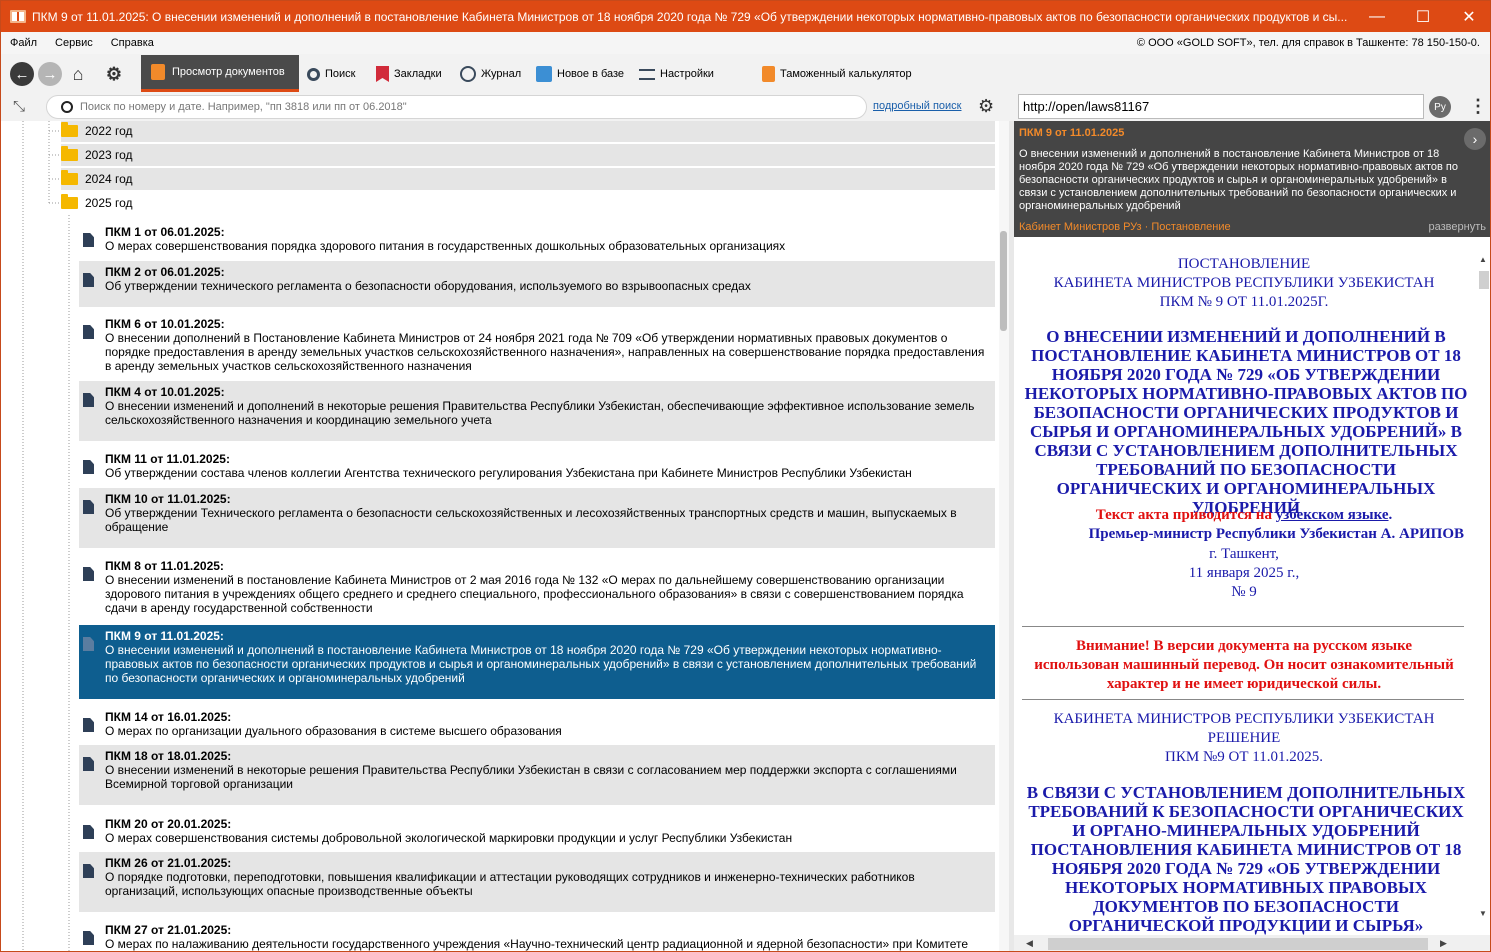 This screenshot has width=1491, height=952. I want to click on tab-document-view-label: Просмотр документов, so click(228, 72).